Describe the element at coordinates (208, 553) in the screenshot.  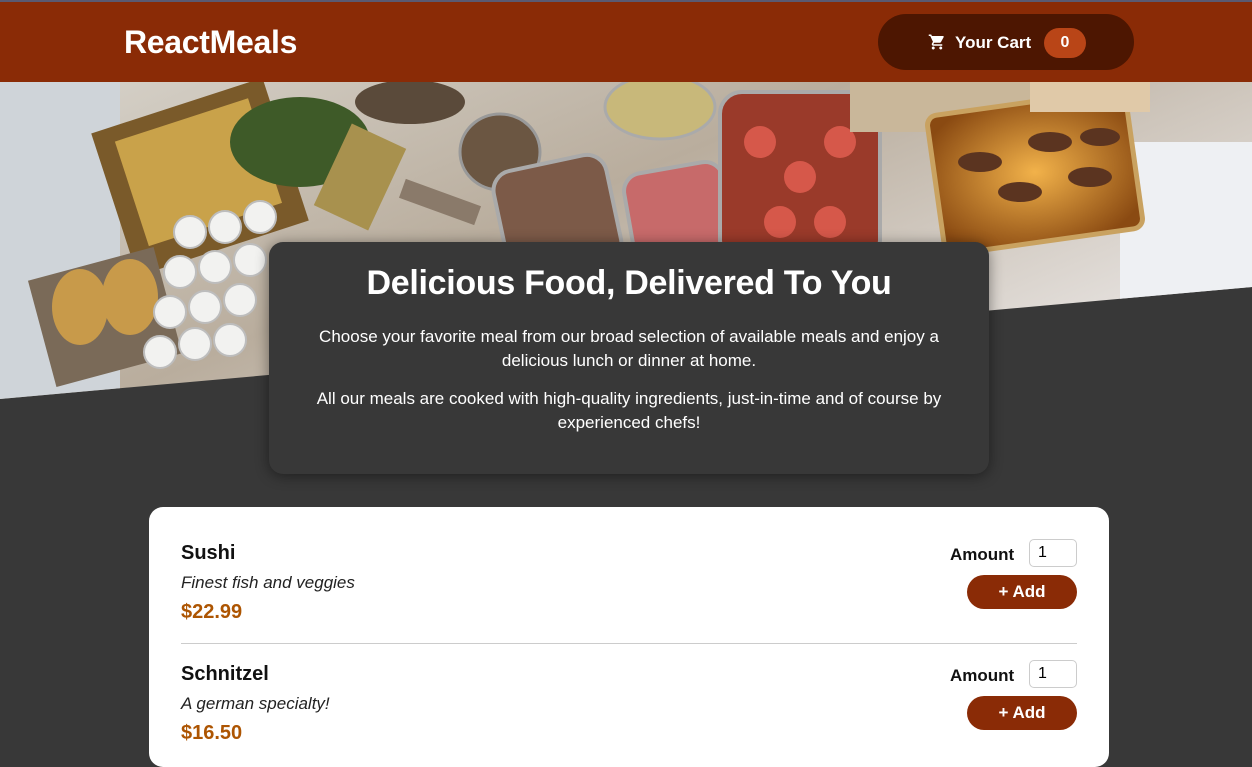
I see `meal-name: Sushi` at that location.